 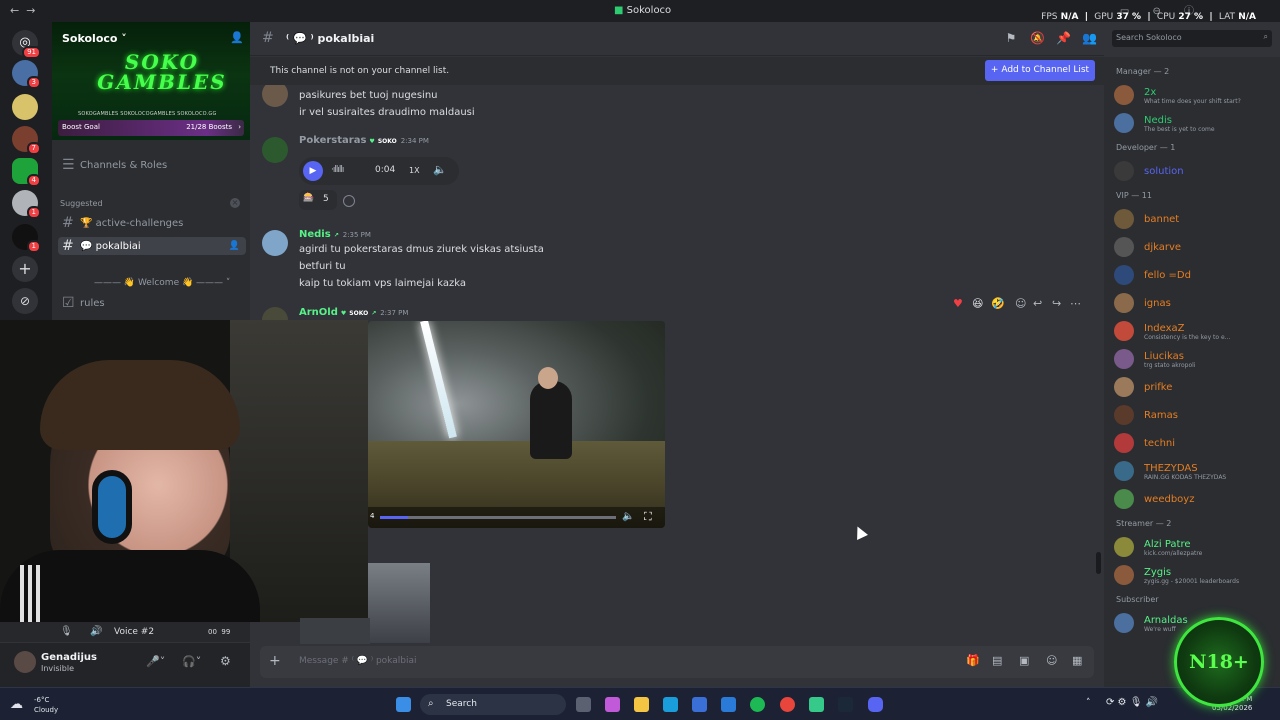 What do you see at coordinates (757, 704) in the screenshot?
I see `spotify-icon` at bounding box center [757, 704].